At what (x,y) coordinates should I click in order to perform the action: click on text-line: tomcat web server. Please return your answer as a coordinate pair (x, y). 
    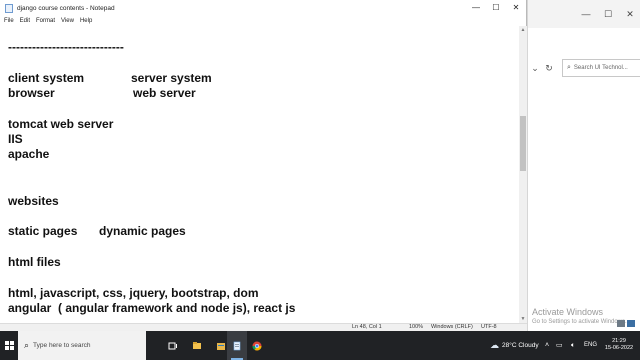
    Looking at the image, I should click on (60, 124).